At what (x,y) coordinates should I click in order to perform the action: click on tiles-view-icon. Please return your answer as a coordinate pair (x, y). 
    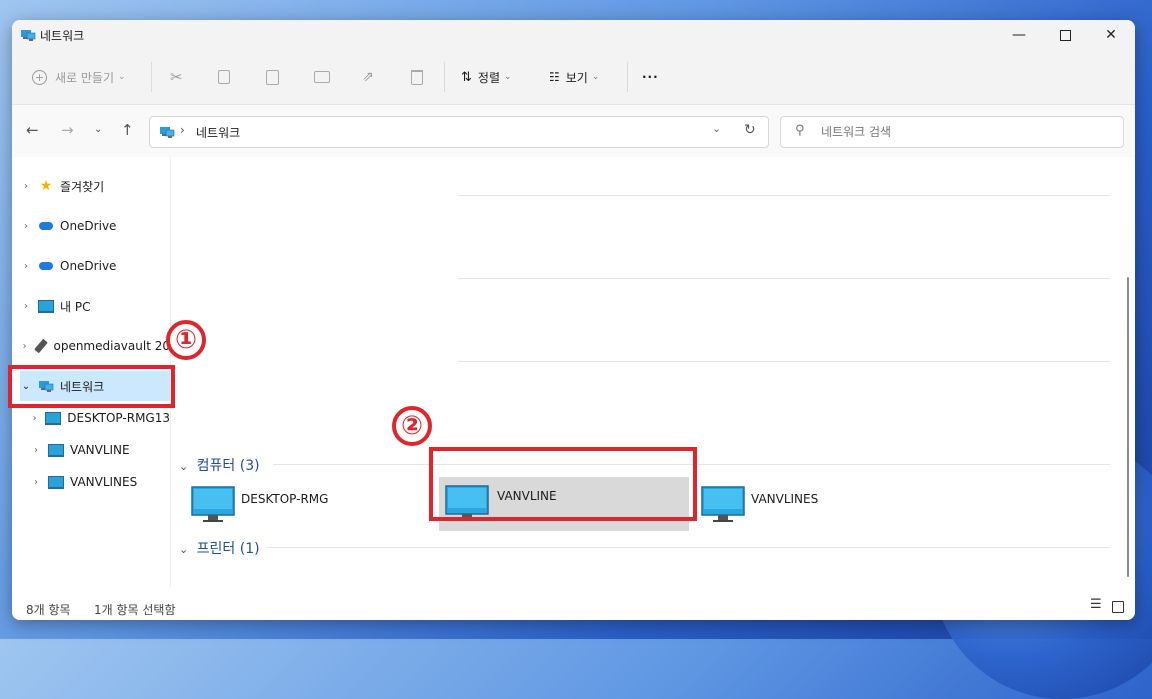
    Looking at the image, I should click on (1118, 607).